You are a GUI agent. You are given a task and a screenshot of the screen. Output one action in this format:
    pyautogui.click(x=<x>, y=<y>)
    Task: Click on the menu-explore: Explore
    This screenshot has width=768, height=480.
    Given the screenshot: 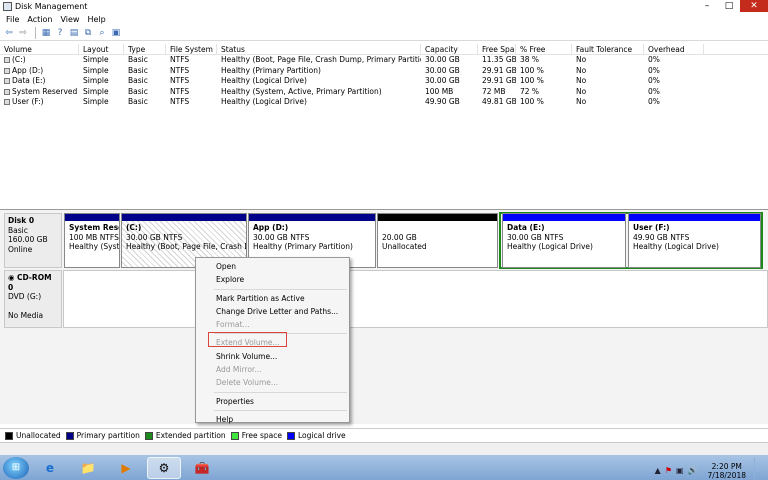 What is the action you would take?
    pyautogui.click(x=272, y=279)
    